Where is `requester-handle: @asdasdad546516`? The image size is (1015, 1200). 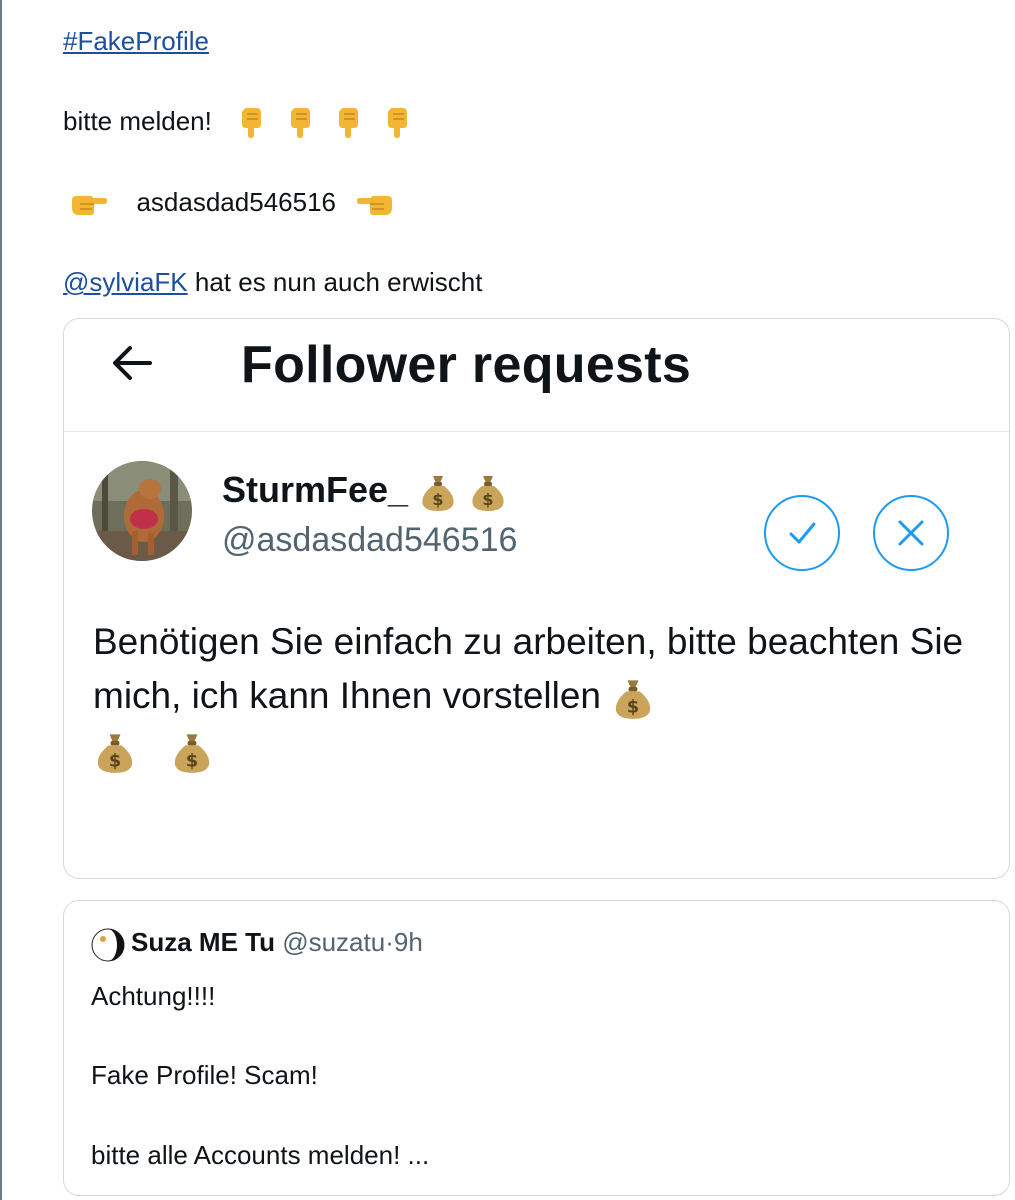 requester-handle: @asdasdad546516 is located at coordinates (370, 540).